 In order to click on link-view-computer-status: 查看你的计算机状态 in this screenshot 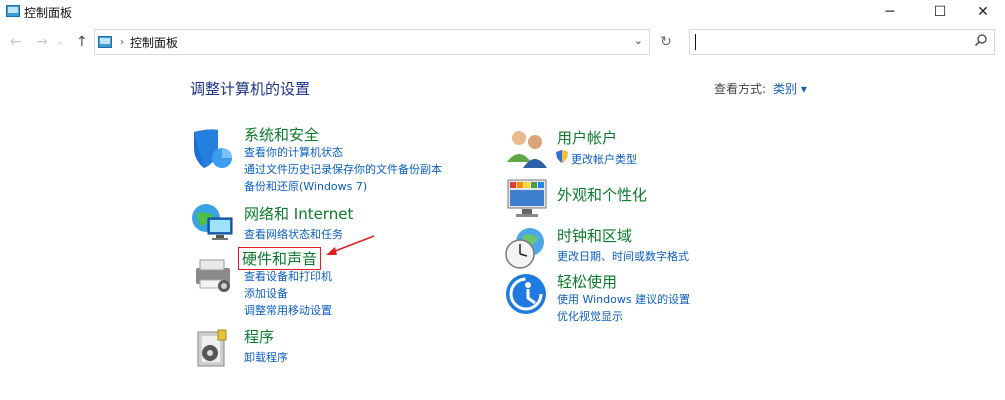, I will do `click(293, 152)`.